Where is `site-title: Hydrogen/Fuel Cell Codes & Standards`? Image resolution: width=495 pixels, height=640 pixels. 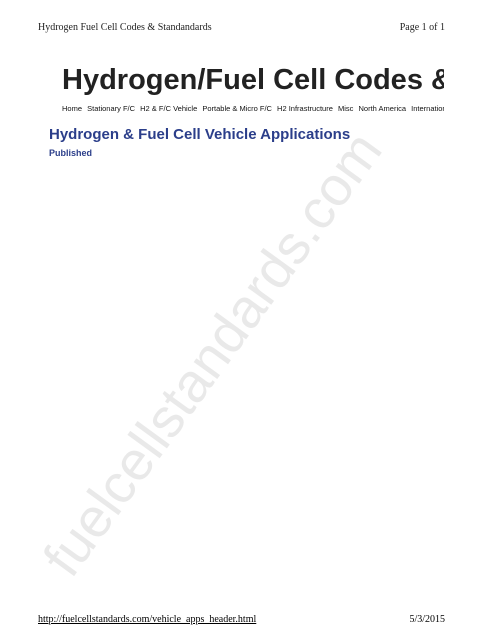
site-title: Hydrogen/Fuel Cell Codes & Standards is located at coordinates (253, 80).